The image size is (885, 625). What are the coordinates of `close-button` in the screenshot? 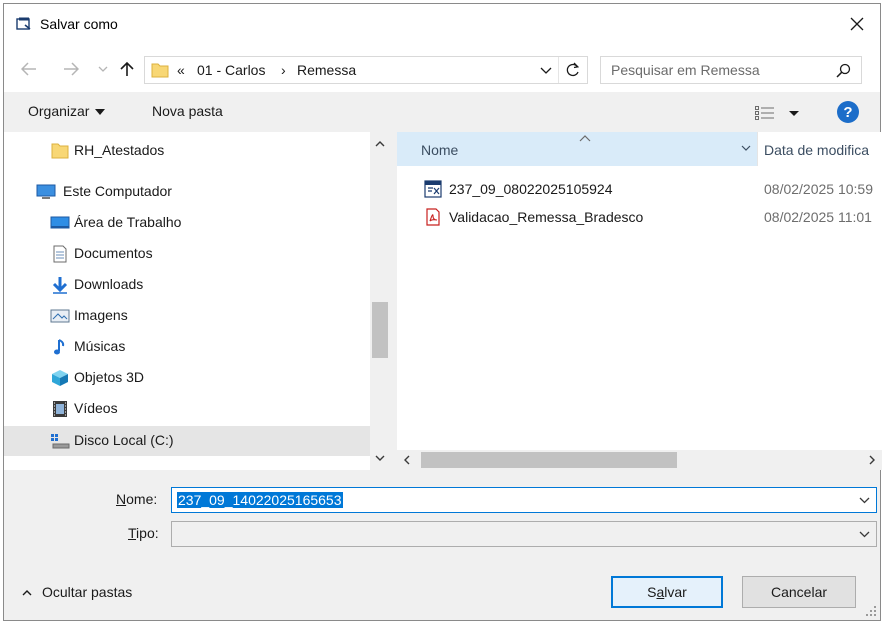 It's located at (857, 24).